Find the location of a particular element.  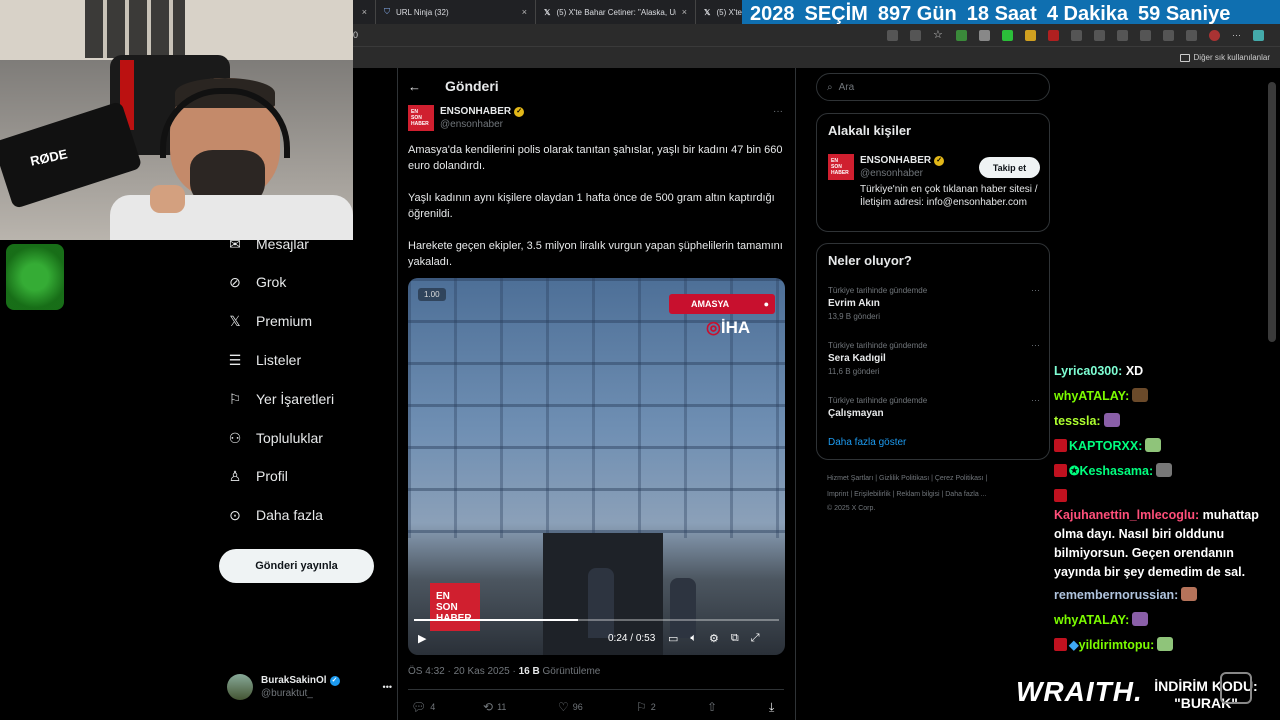

copilot-icon is located at coordinates (1258, 35).